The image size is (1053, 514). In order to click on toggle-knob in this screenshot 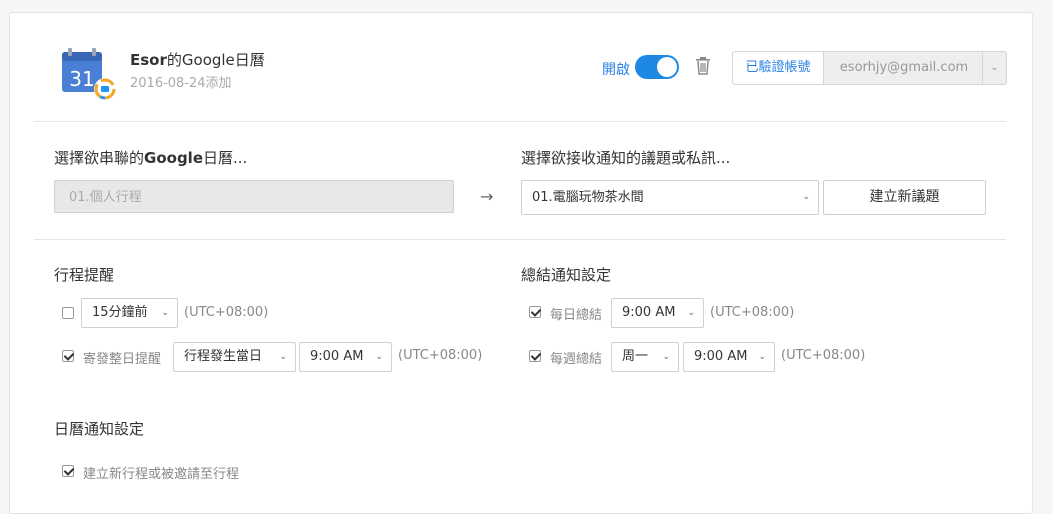, I will do `click(667, 67)`.